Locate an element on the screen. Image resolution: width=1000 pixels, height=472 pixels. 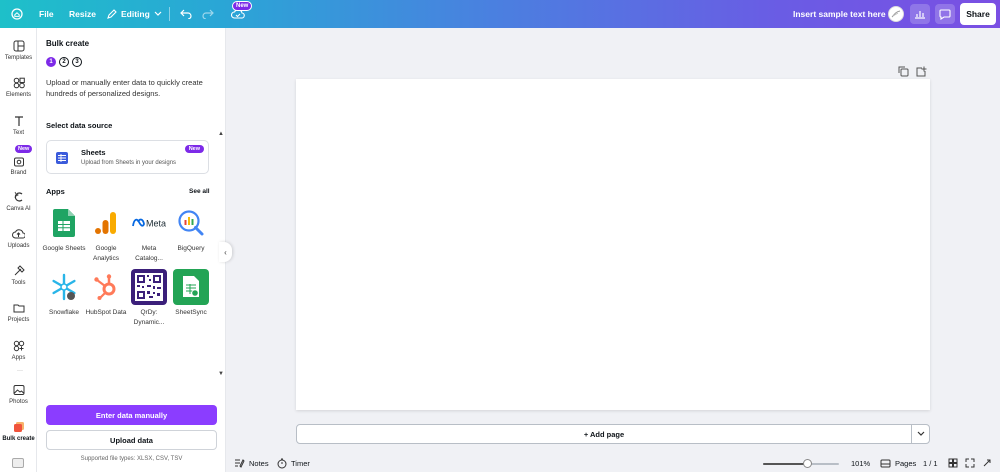
app-hubspot-data: HubSpot Data is located at coordinates (106, 293).